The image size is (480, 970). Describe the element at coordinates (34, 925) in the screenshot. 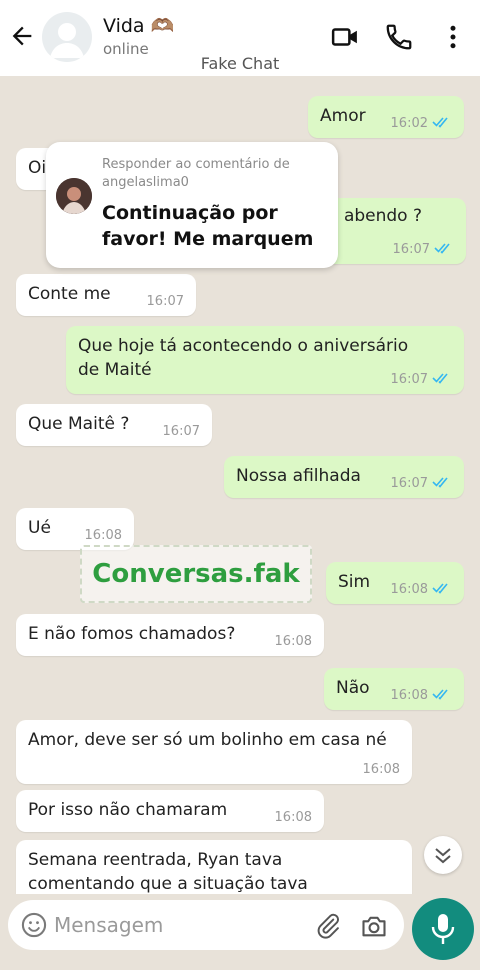

I see `emoji-icon` at that location.